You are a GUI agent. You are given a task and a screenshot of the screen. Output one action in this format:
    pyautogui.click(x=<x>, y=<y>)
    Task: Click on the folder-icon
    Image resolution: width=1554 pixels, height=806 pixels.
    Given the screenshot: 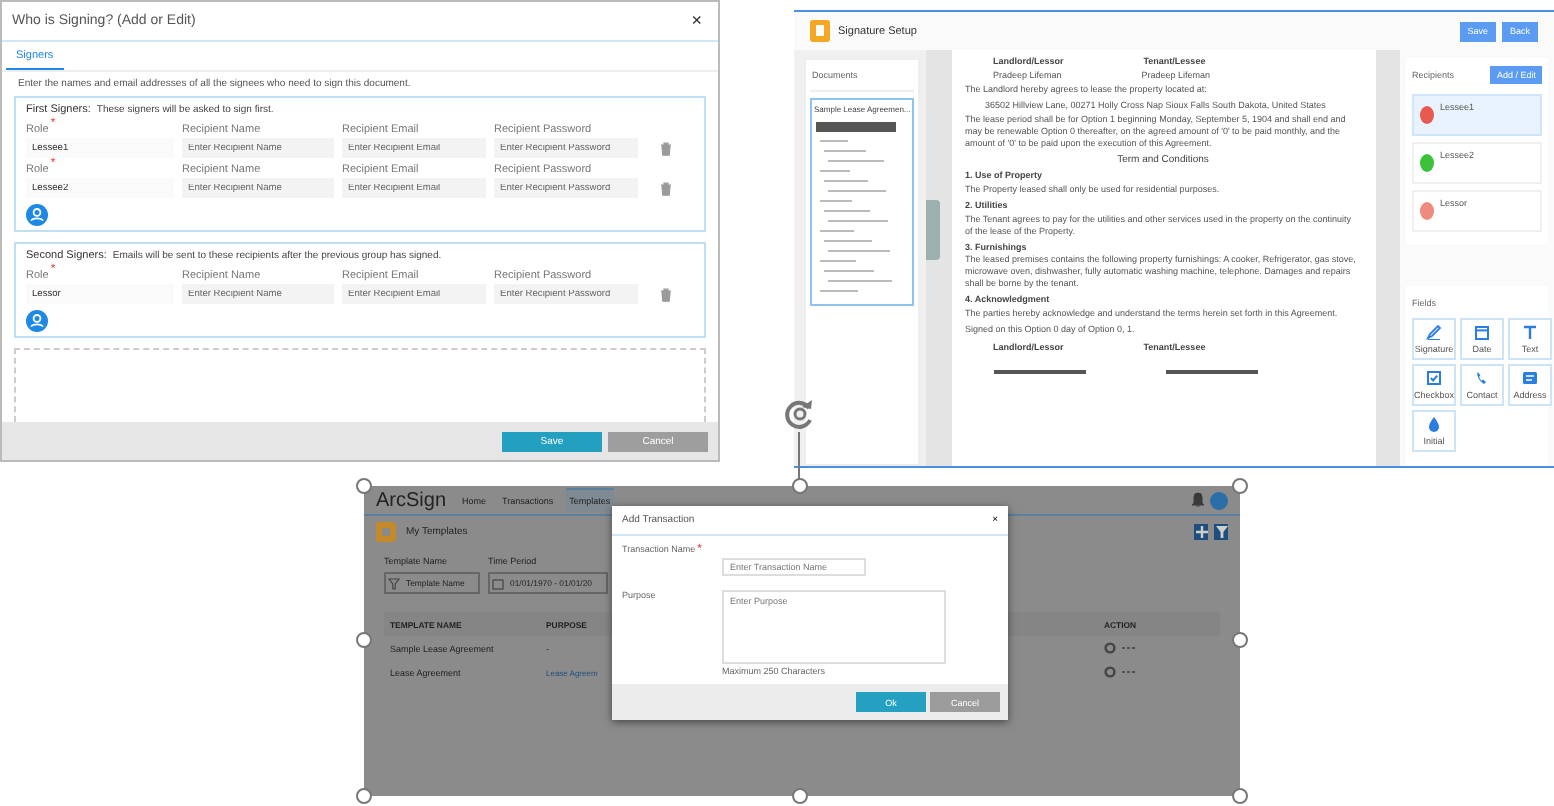 What is the action you would take?
    pyautogui.click(x=386, y=532)
    